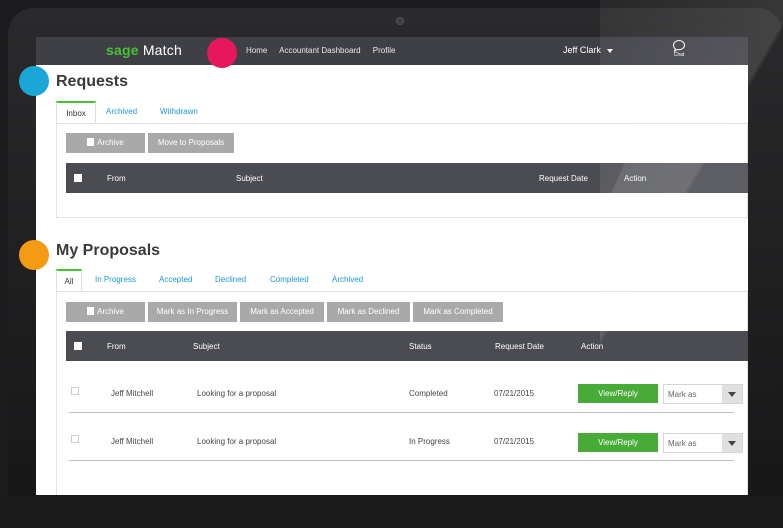 This screenshot has width=783, height=528. I want to click on chat-label: Chat, so click(679, 55).